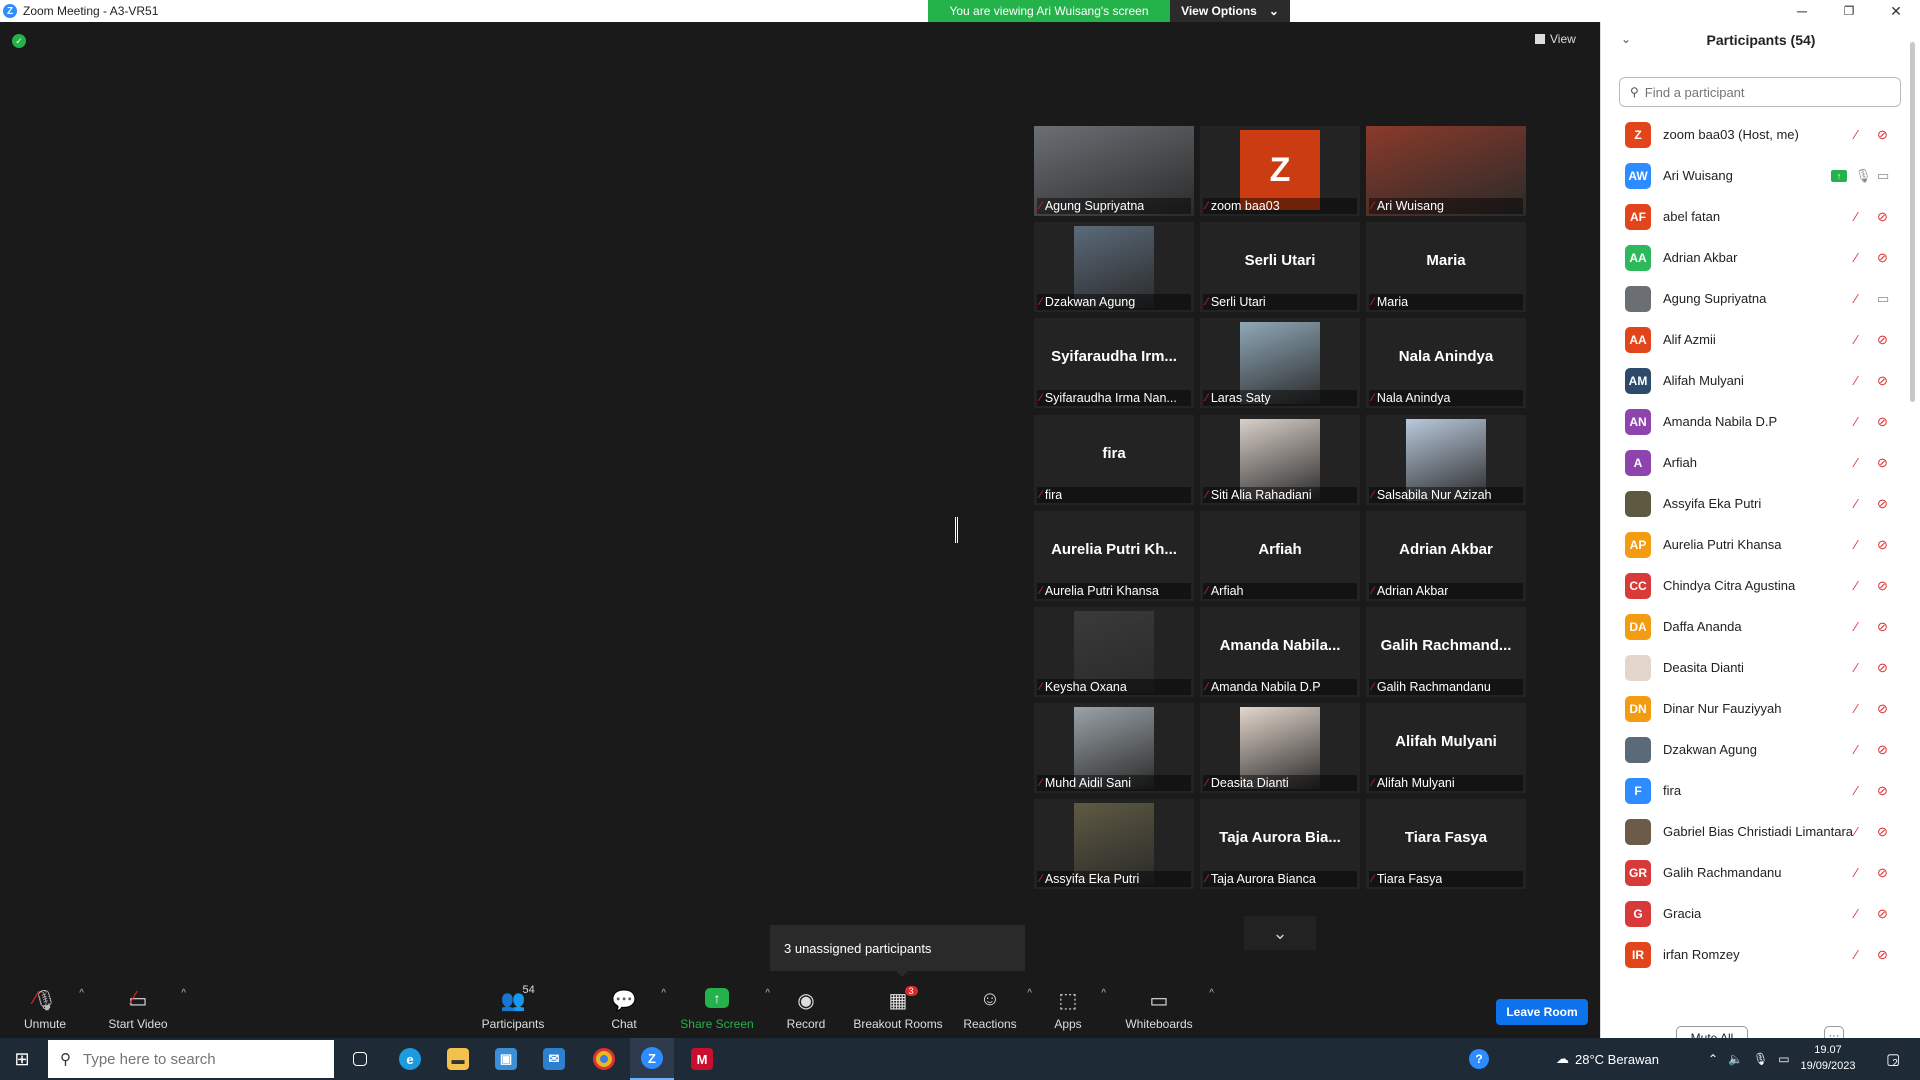 This screenshot has height=1080, width=1920. Describe the element at coordinates (1760, 1059) in the screenshot. I see `microphone-icon: 🎙` at that location.